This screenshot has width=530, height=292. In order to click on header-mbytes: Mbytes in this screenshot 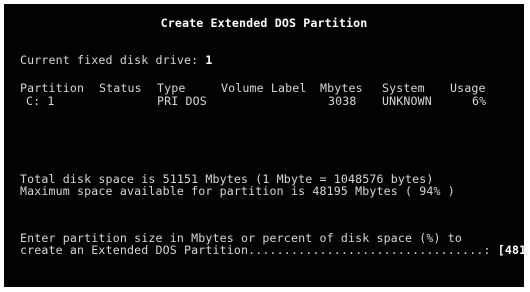, I will do `click(341, 88)`.